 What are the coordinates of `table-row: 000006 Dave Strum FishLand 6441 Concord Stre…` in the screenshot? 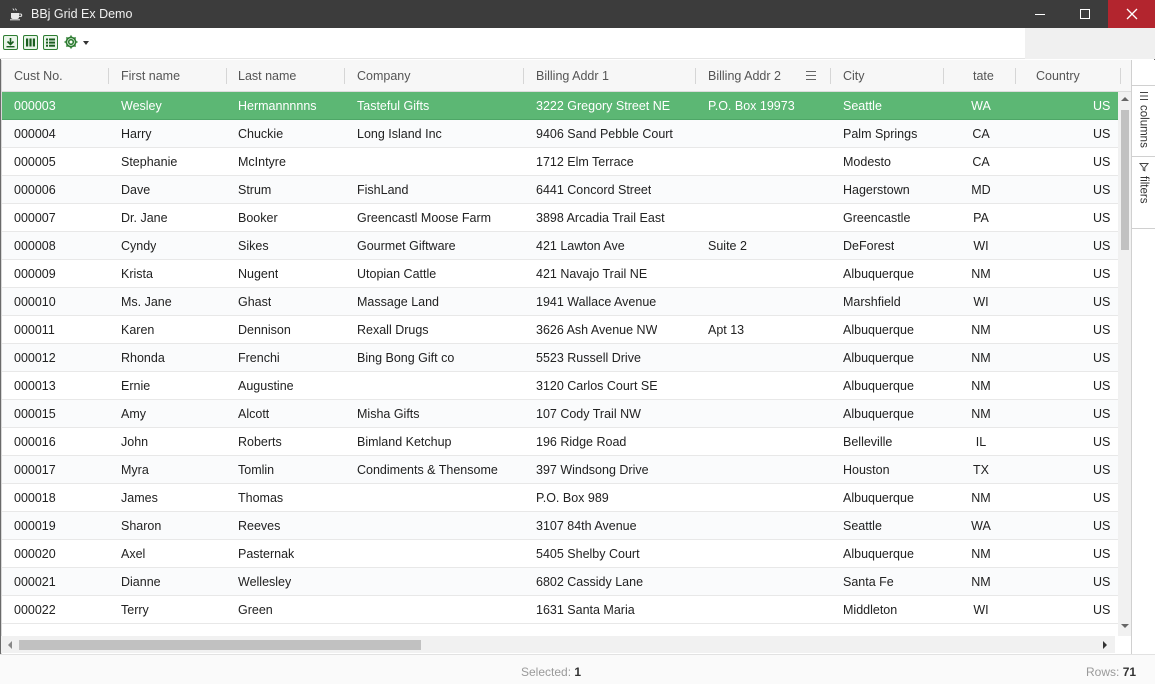 It's located at (560, 190).